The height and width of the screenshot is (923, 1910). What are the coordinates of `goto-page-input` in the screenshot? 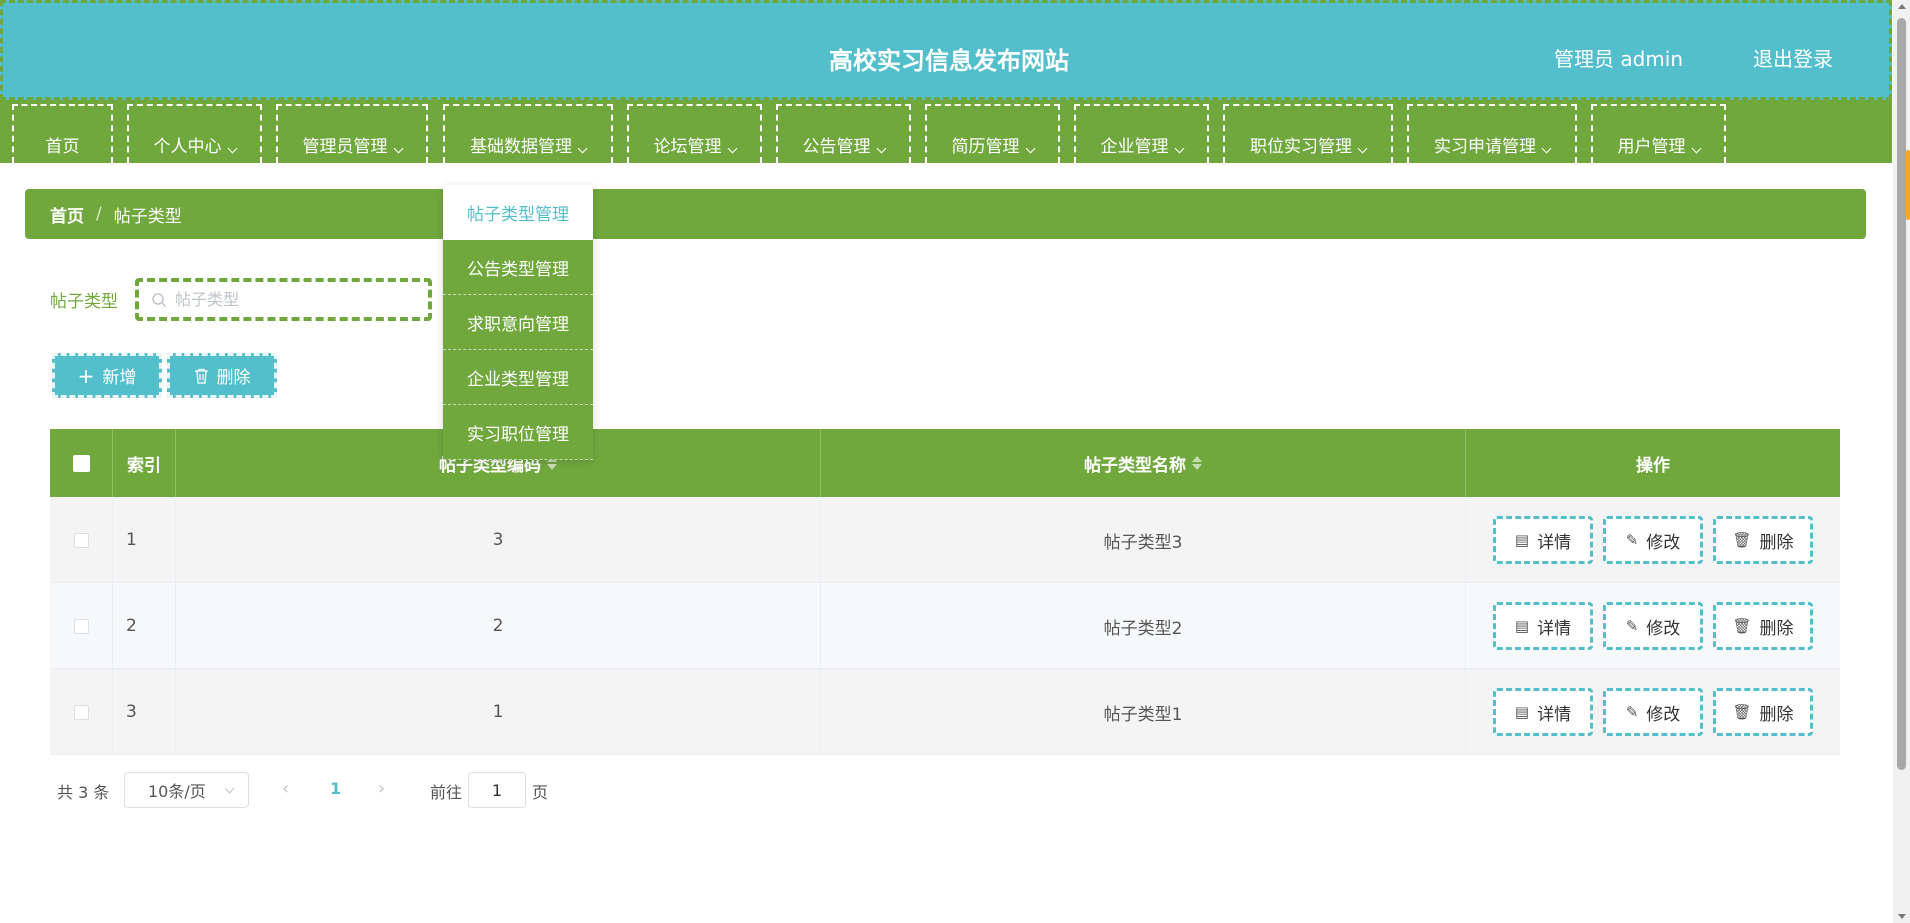 It's located at (497, 790).